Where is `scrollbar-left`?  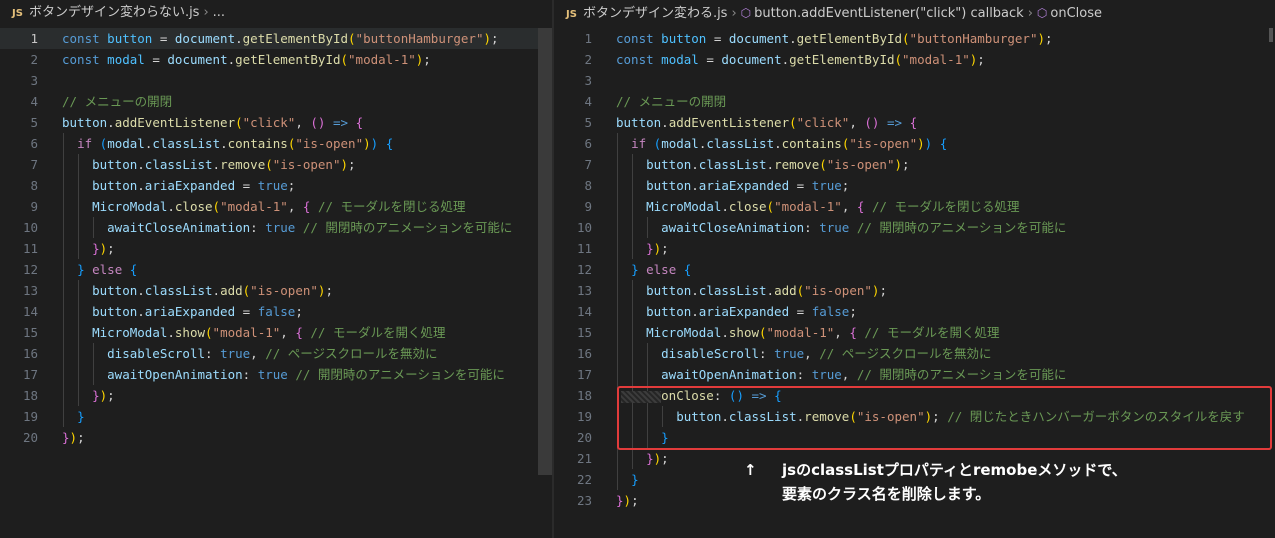 scrollbar-left is located at coordinates (545, 251).